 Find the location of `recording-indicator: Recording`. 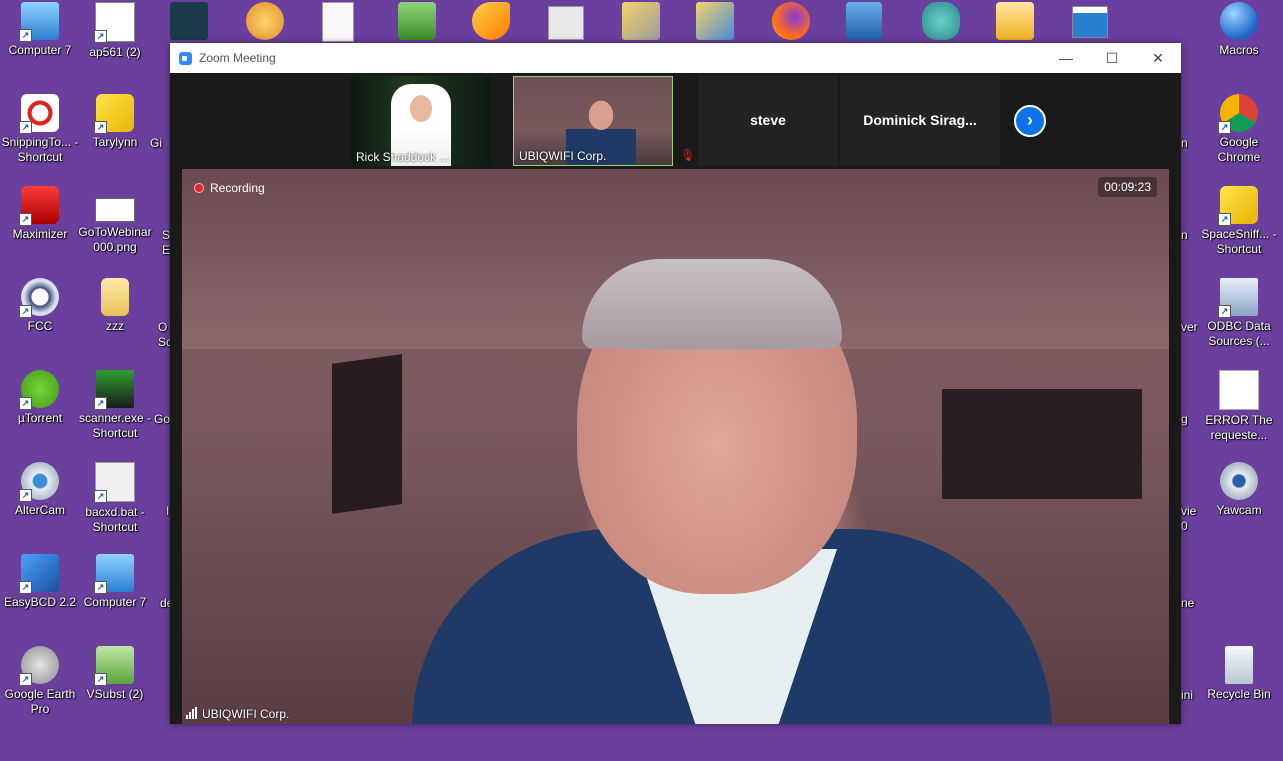

recording-indicator: Recording is located at coordinates (229, 188).